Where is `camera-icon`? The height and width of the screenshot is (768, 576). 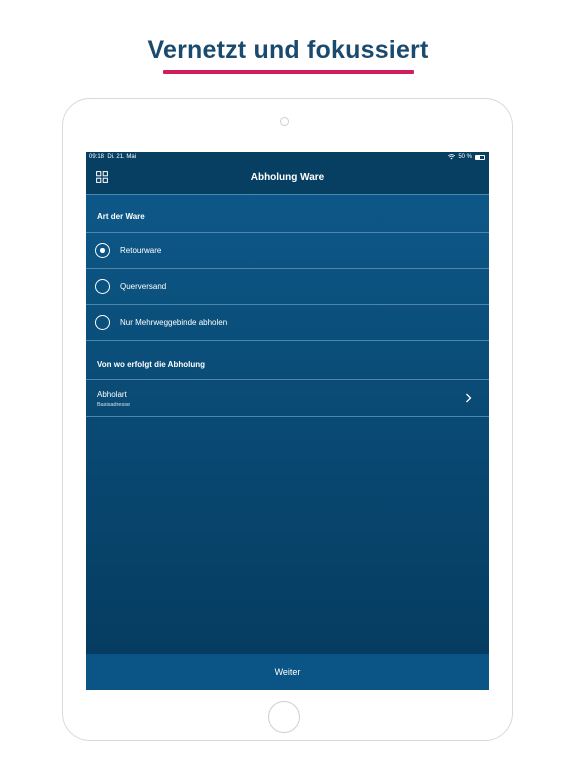
camera-icon is located at coordinates (284, 121).